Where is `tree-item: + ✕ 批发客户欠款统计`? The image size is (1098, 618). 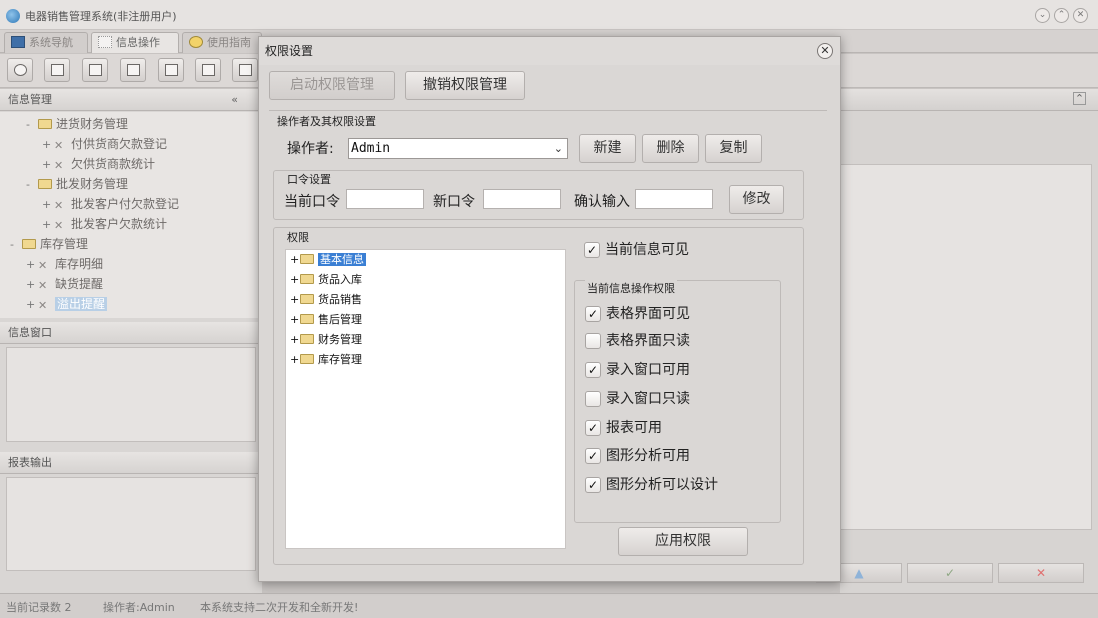
tree-item: + ✕ 批发客户欠款统计 is located at coordinates (104, 224).